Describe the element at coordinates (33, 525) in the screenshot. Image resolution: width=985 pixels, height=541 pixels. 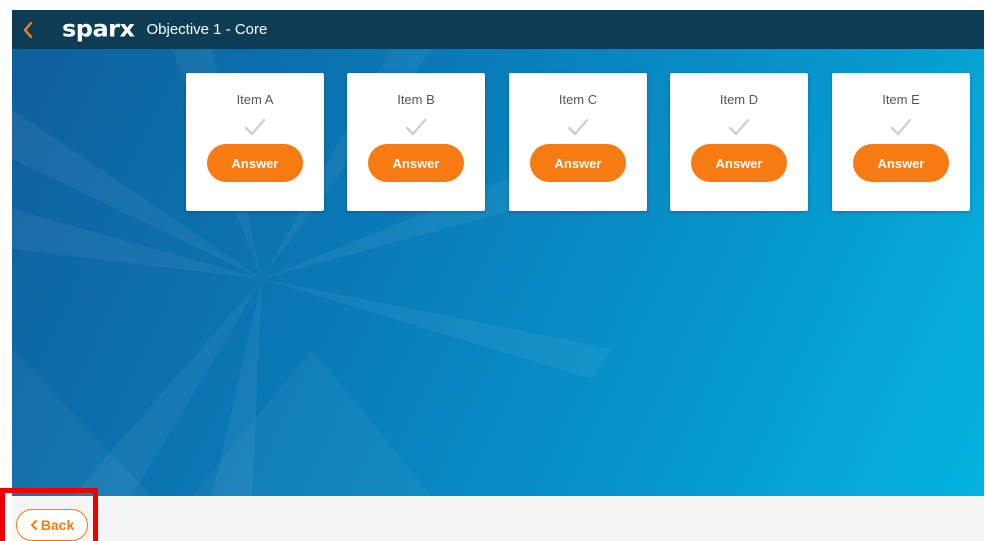
I see `chevron-left-icon` at that location.